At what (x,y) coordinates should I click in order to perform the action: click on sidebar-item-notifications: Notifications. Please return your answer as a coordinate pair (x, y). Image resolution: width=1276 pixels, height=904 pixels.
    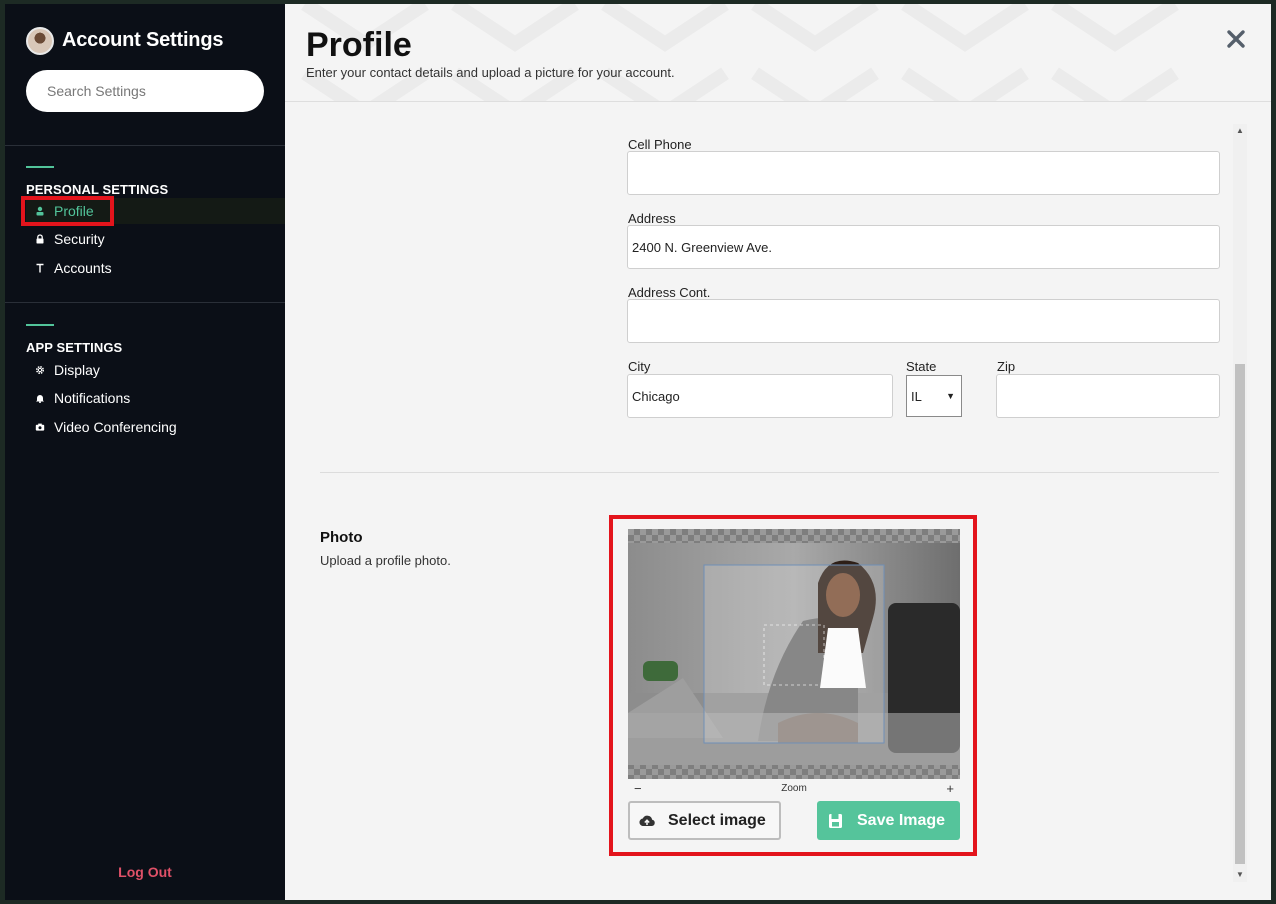
    Looking at the image, I should click on (155, 398).